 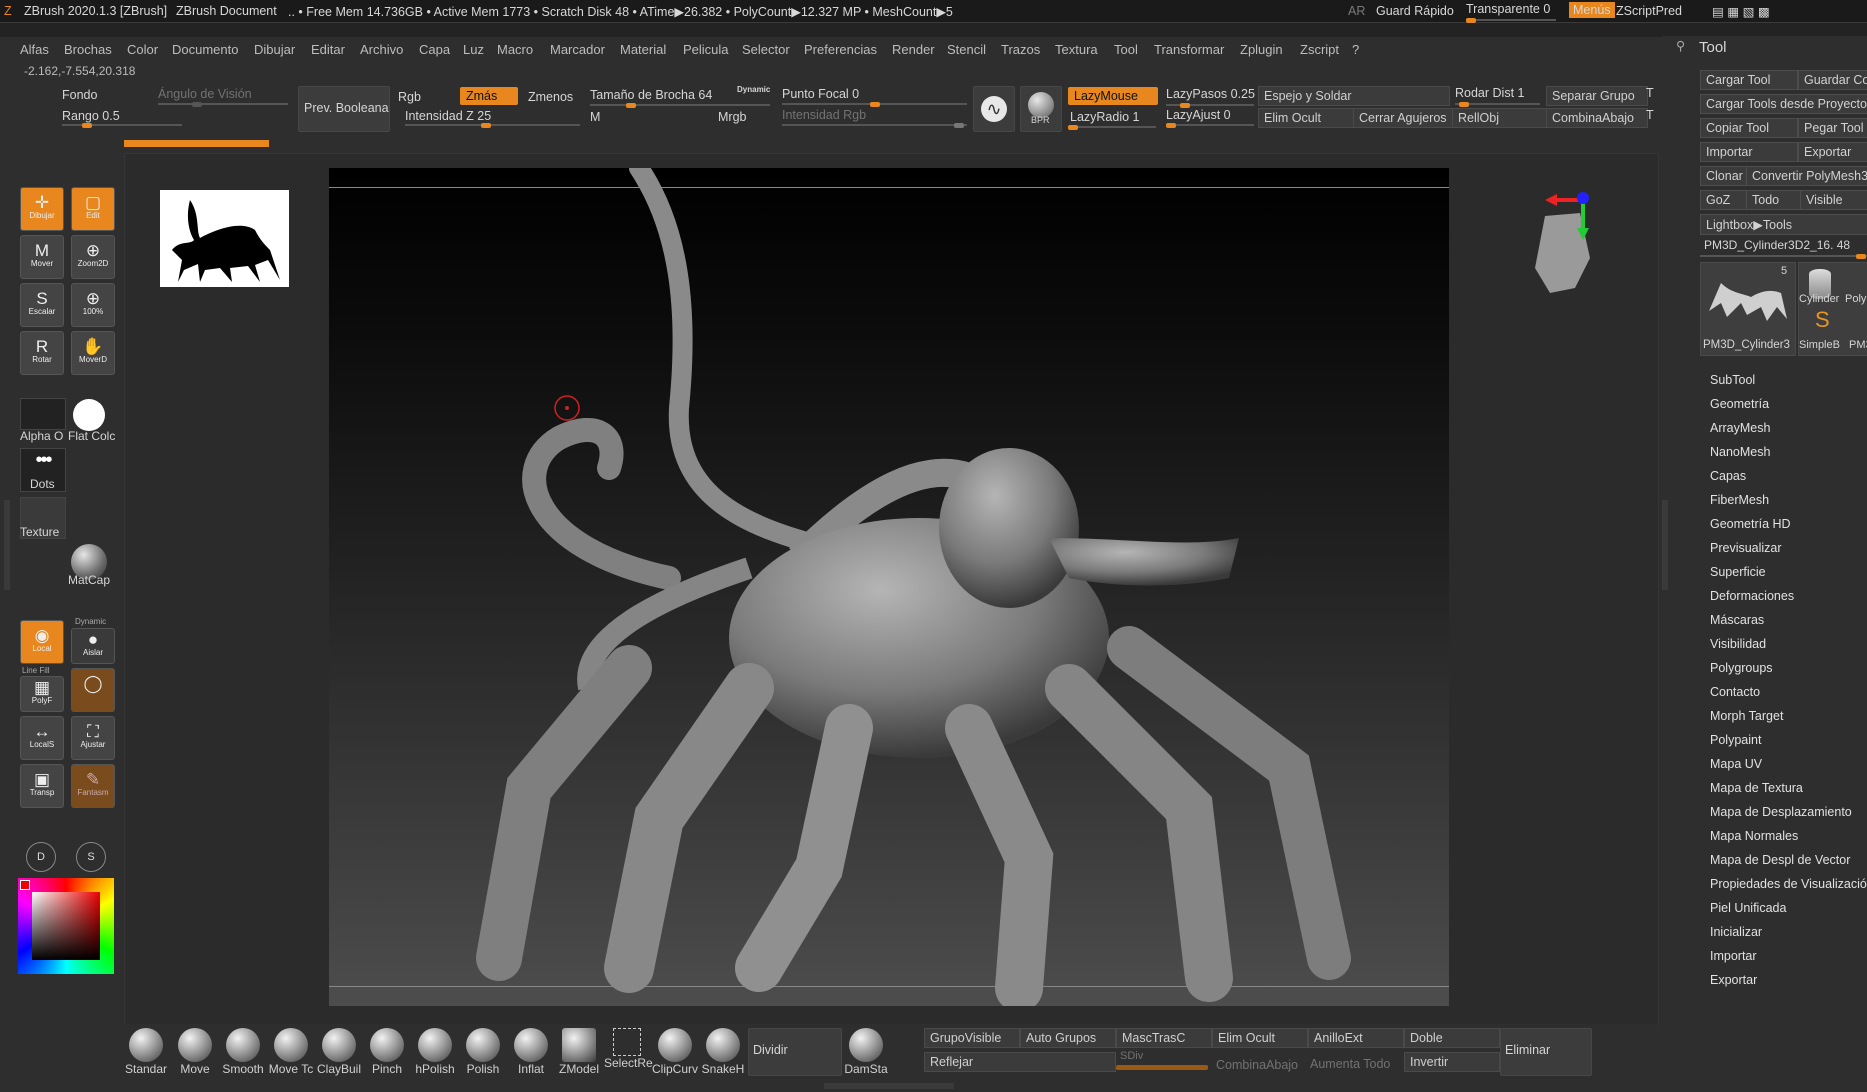 What do you see at coordinates (1735, 692) in the screenshot?
I see `section-contacto: Contacto` at bounding box center [1735, 692].